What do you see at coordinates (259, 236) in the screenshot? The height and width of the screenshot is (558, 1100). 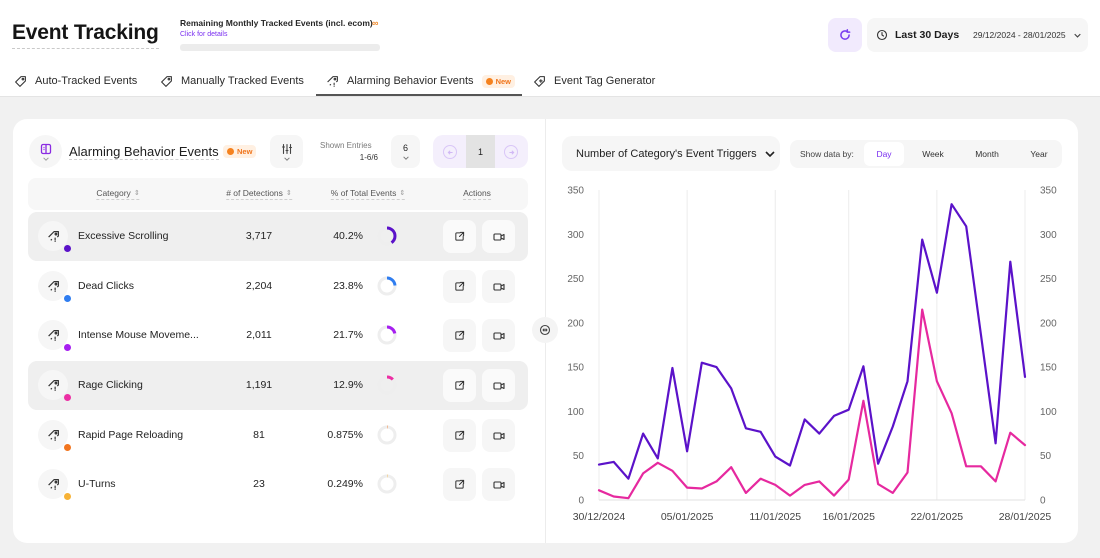 I see `detections-count: 3,717` at bounding box center [259, 236].